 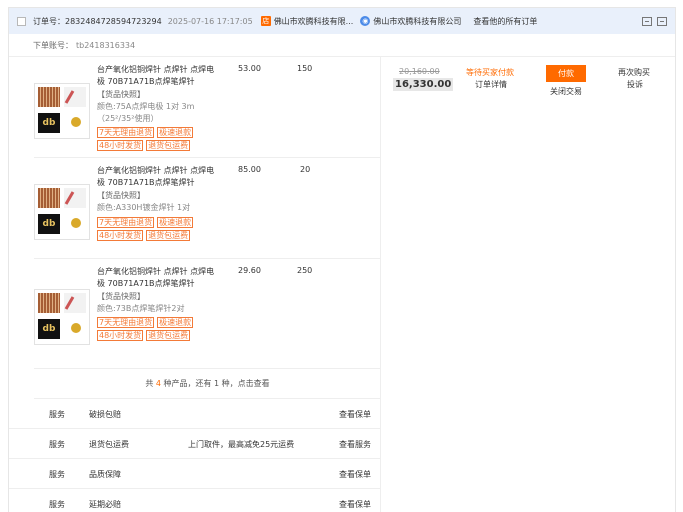 What do you see at coordinates (419, 71) in the screenshot?
I see `original-price: 20,160.00` at bounding box center [419, 71].